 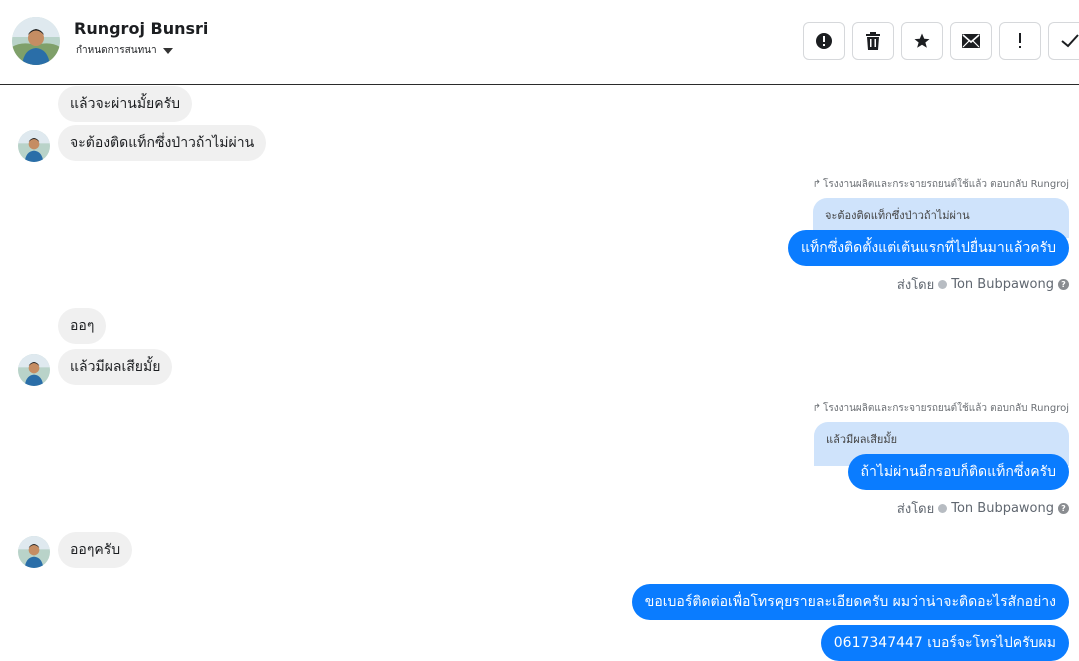 What do you see at coordinates (36, 41) in the screenshot?
I see `contact-avatar` at bounding box center [36, 41].